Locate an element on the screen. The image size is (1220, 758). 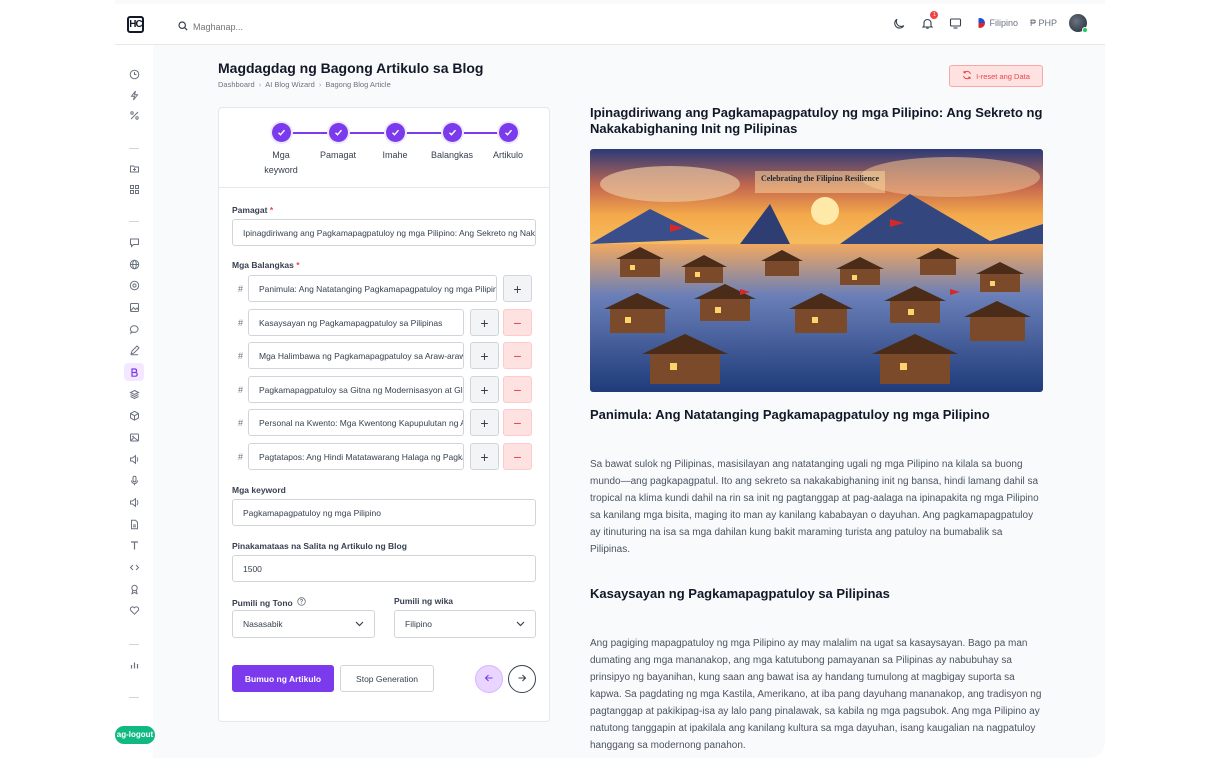
search-bar is located at coordinates (245, 27).